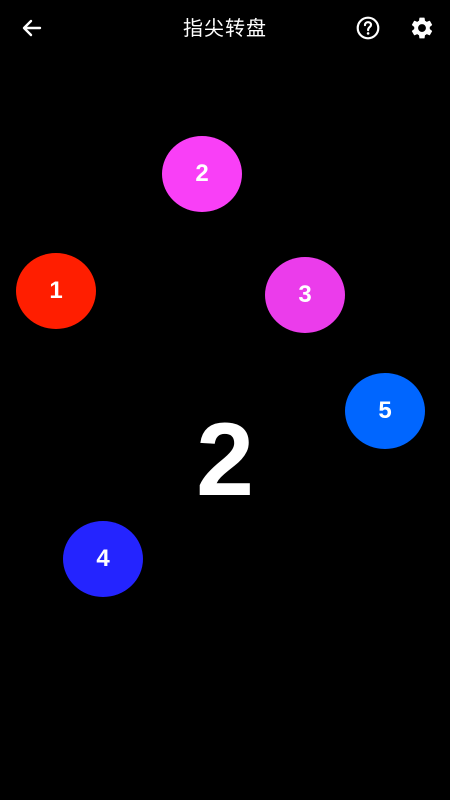  I want to click on finger-label: 4, so click(103, 558).